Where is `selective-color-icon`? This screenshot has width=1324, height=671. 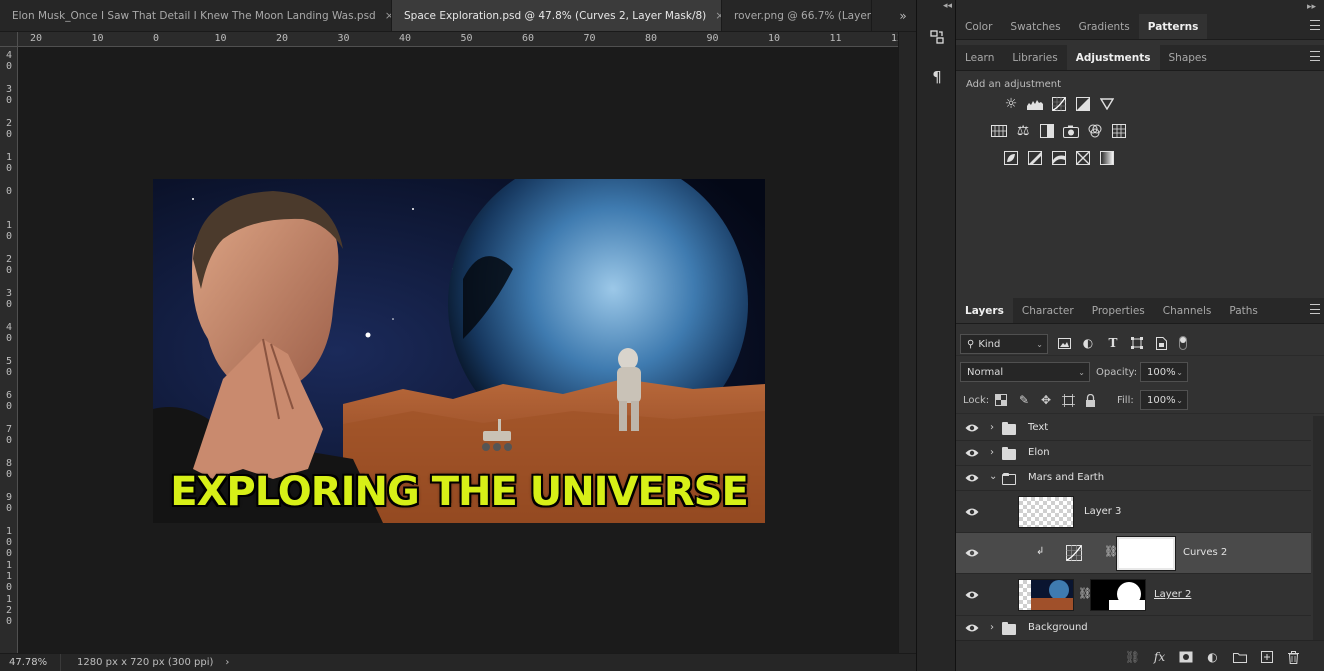 selective-color-icon is located at coordinates (1083, 158).